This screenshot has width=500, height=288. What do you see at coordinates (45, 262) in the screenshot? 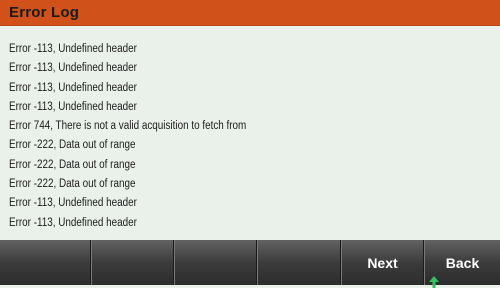
I see `softkey-1-button` at bounding box center [45, 262].